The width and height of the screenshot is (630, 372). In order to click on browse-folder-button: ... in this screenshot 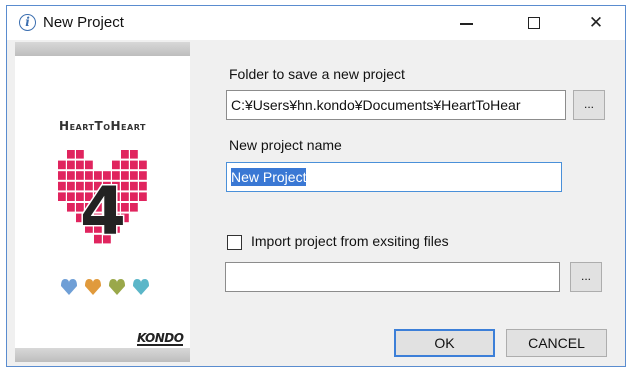, I will do `click(589, 105)`.